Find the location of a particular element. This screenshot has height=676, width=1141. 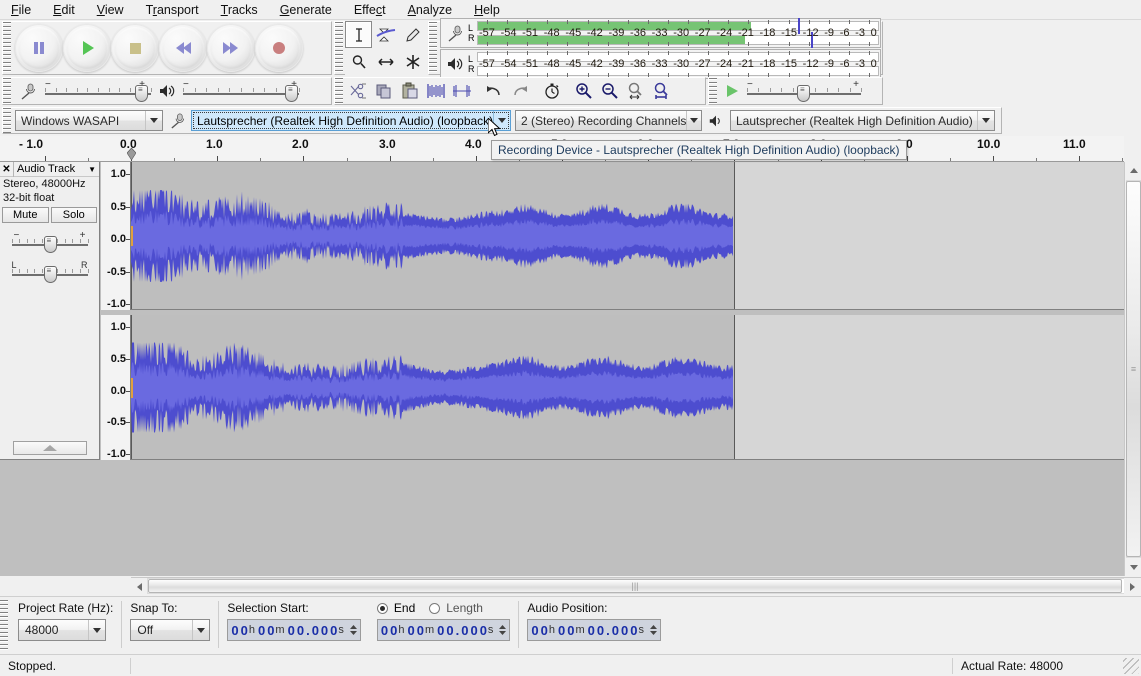

zoom-out-button is located at coordinates (610, 91).